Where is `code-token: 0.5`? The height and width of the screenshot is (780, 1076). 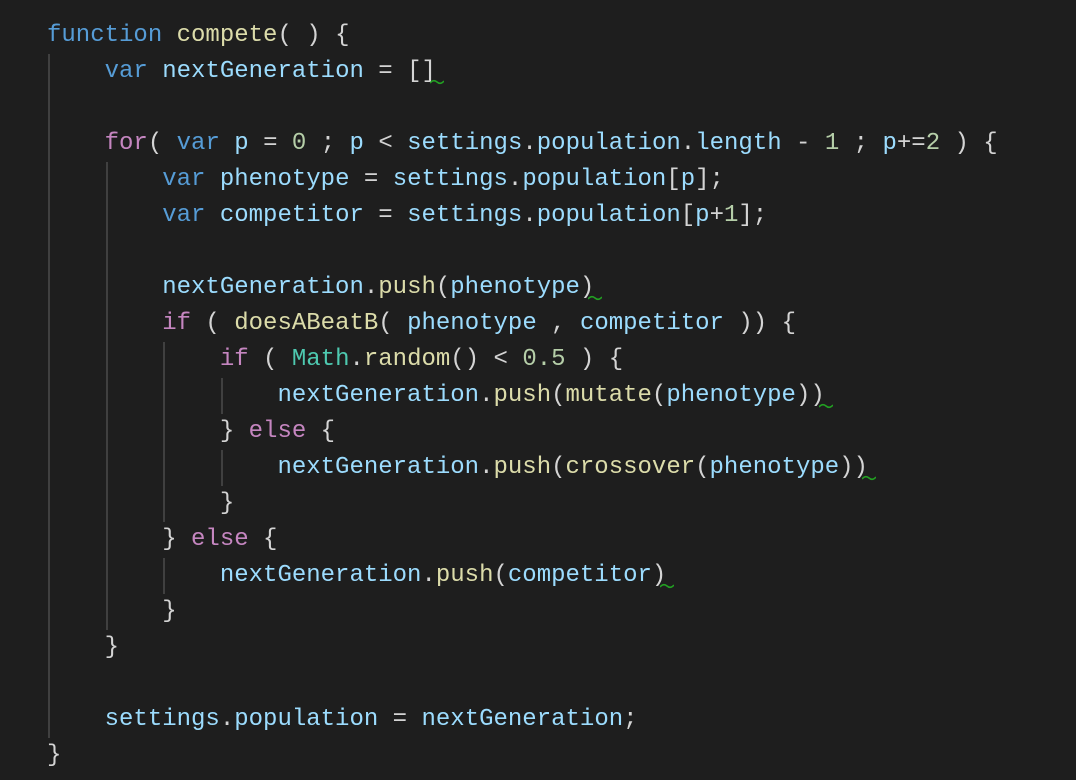
code-token: 0.5 is located at coordinates (544, 359).